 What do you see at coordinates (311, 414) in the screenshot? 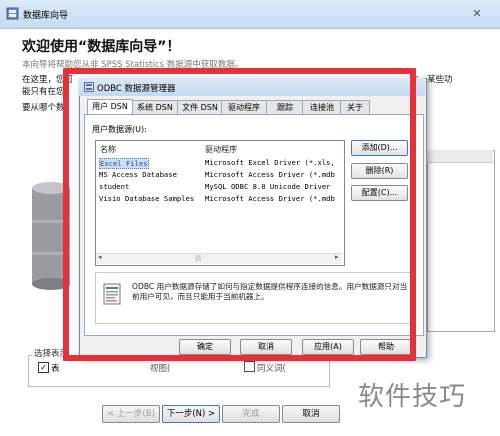
I see `wizard-cancel-button: 取消` at bounding box center [311, 414].